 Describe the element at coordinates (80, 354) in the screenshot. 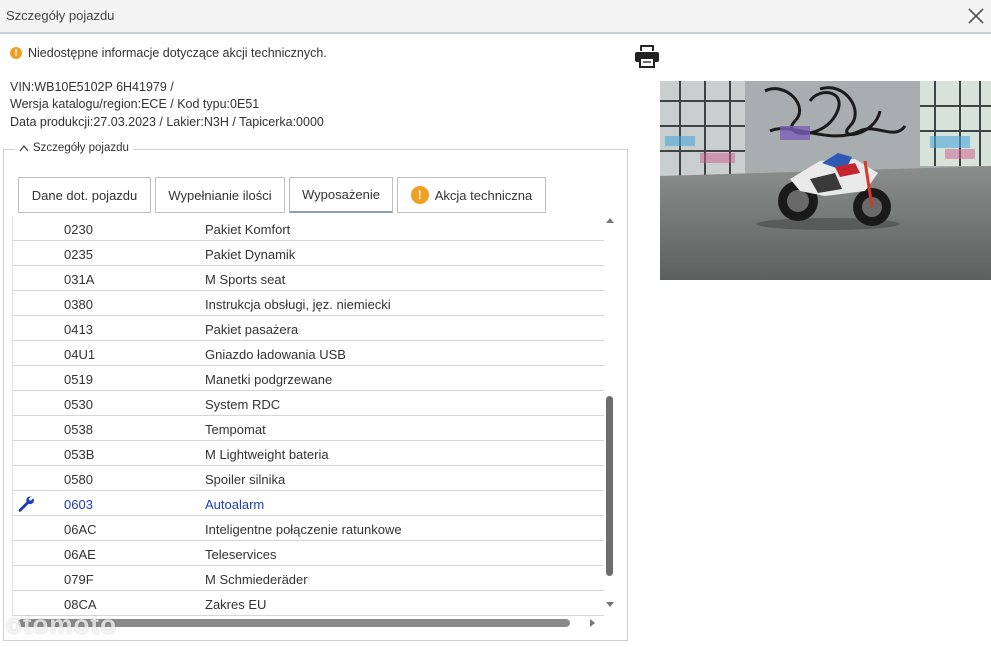

I see `equipment-code: 04U1` at that location.